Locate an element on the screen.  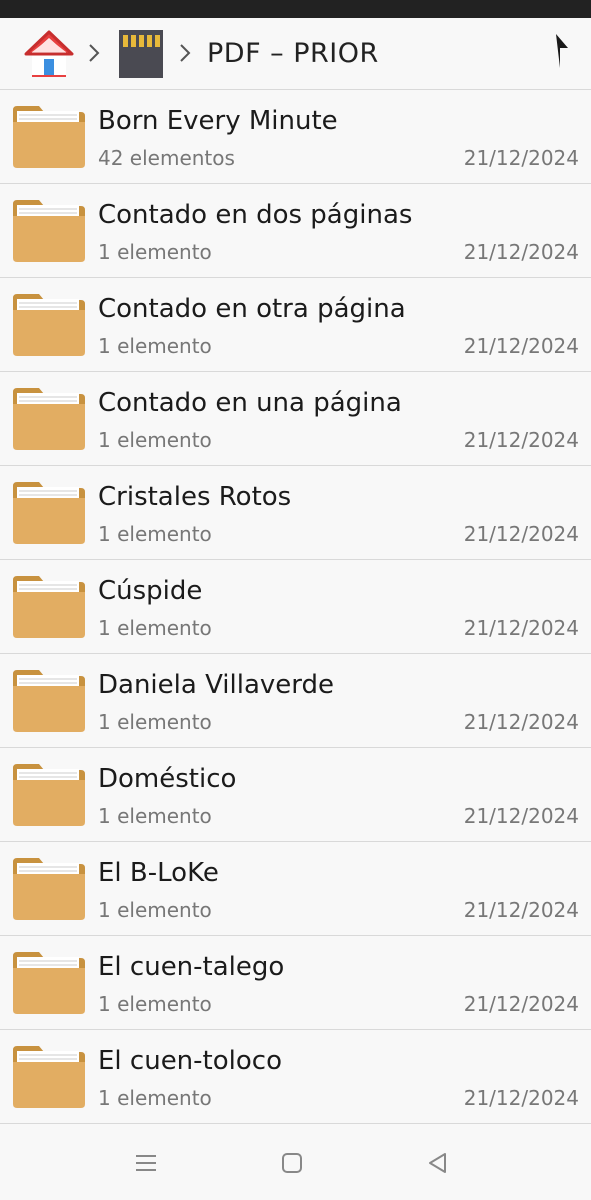
navigation-bar is located at coordinates (295, 1162).